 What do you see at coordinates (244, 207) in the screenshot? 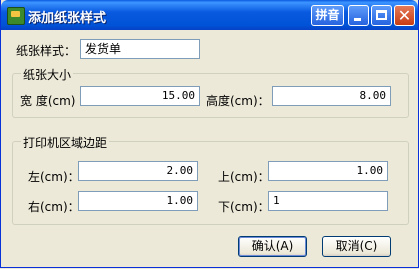
I see `bottom-margin-label: 下(cm)：` at bounding box center [244, 207].